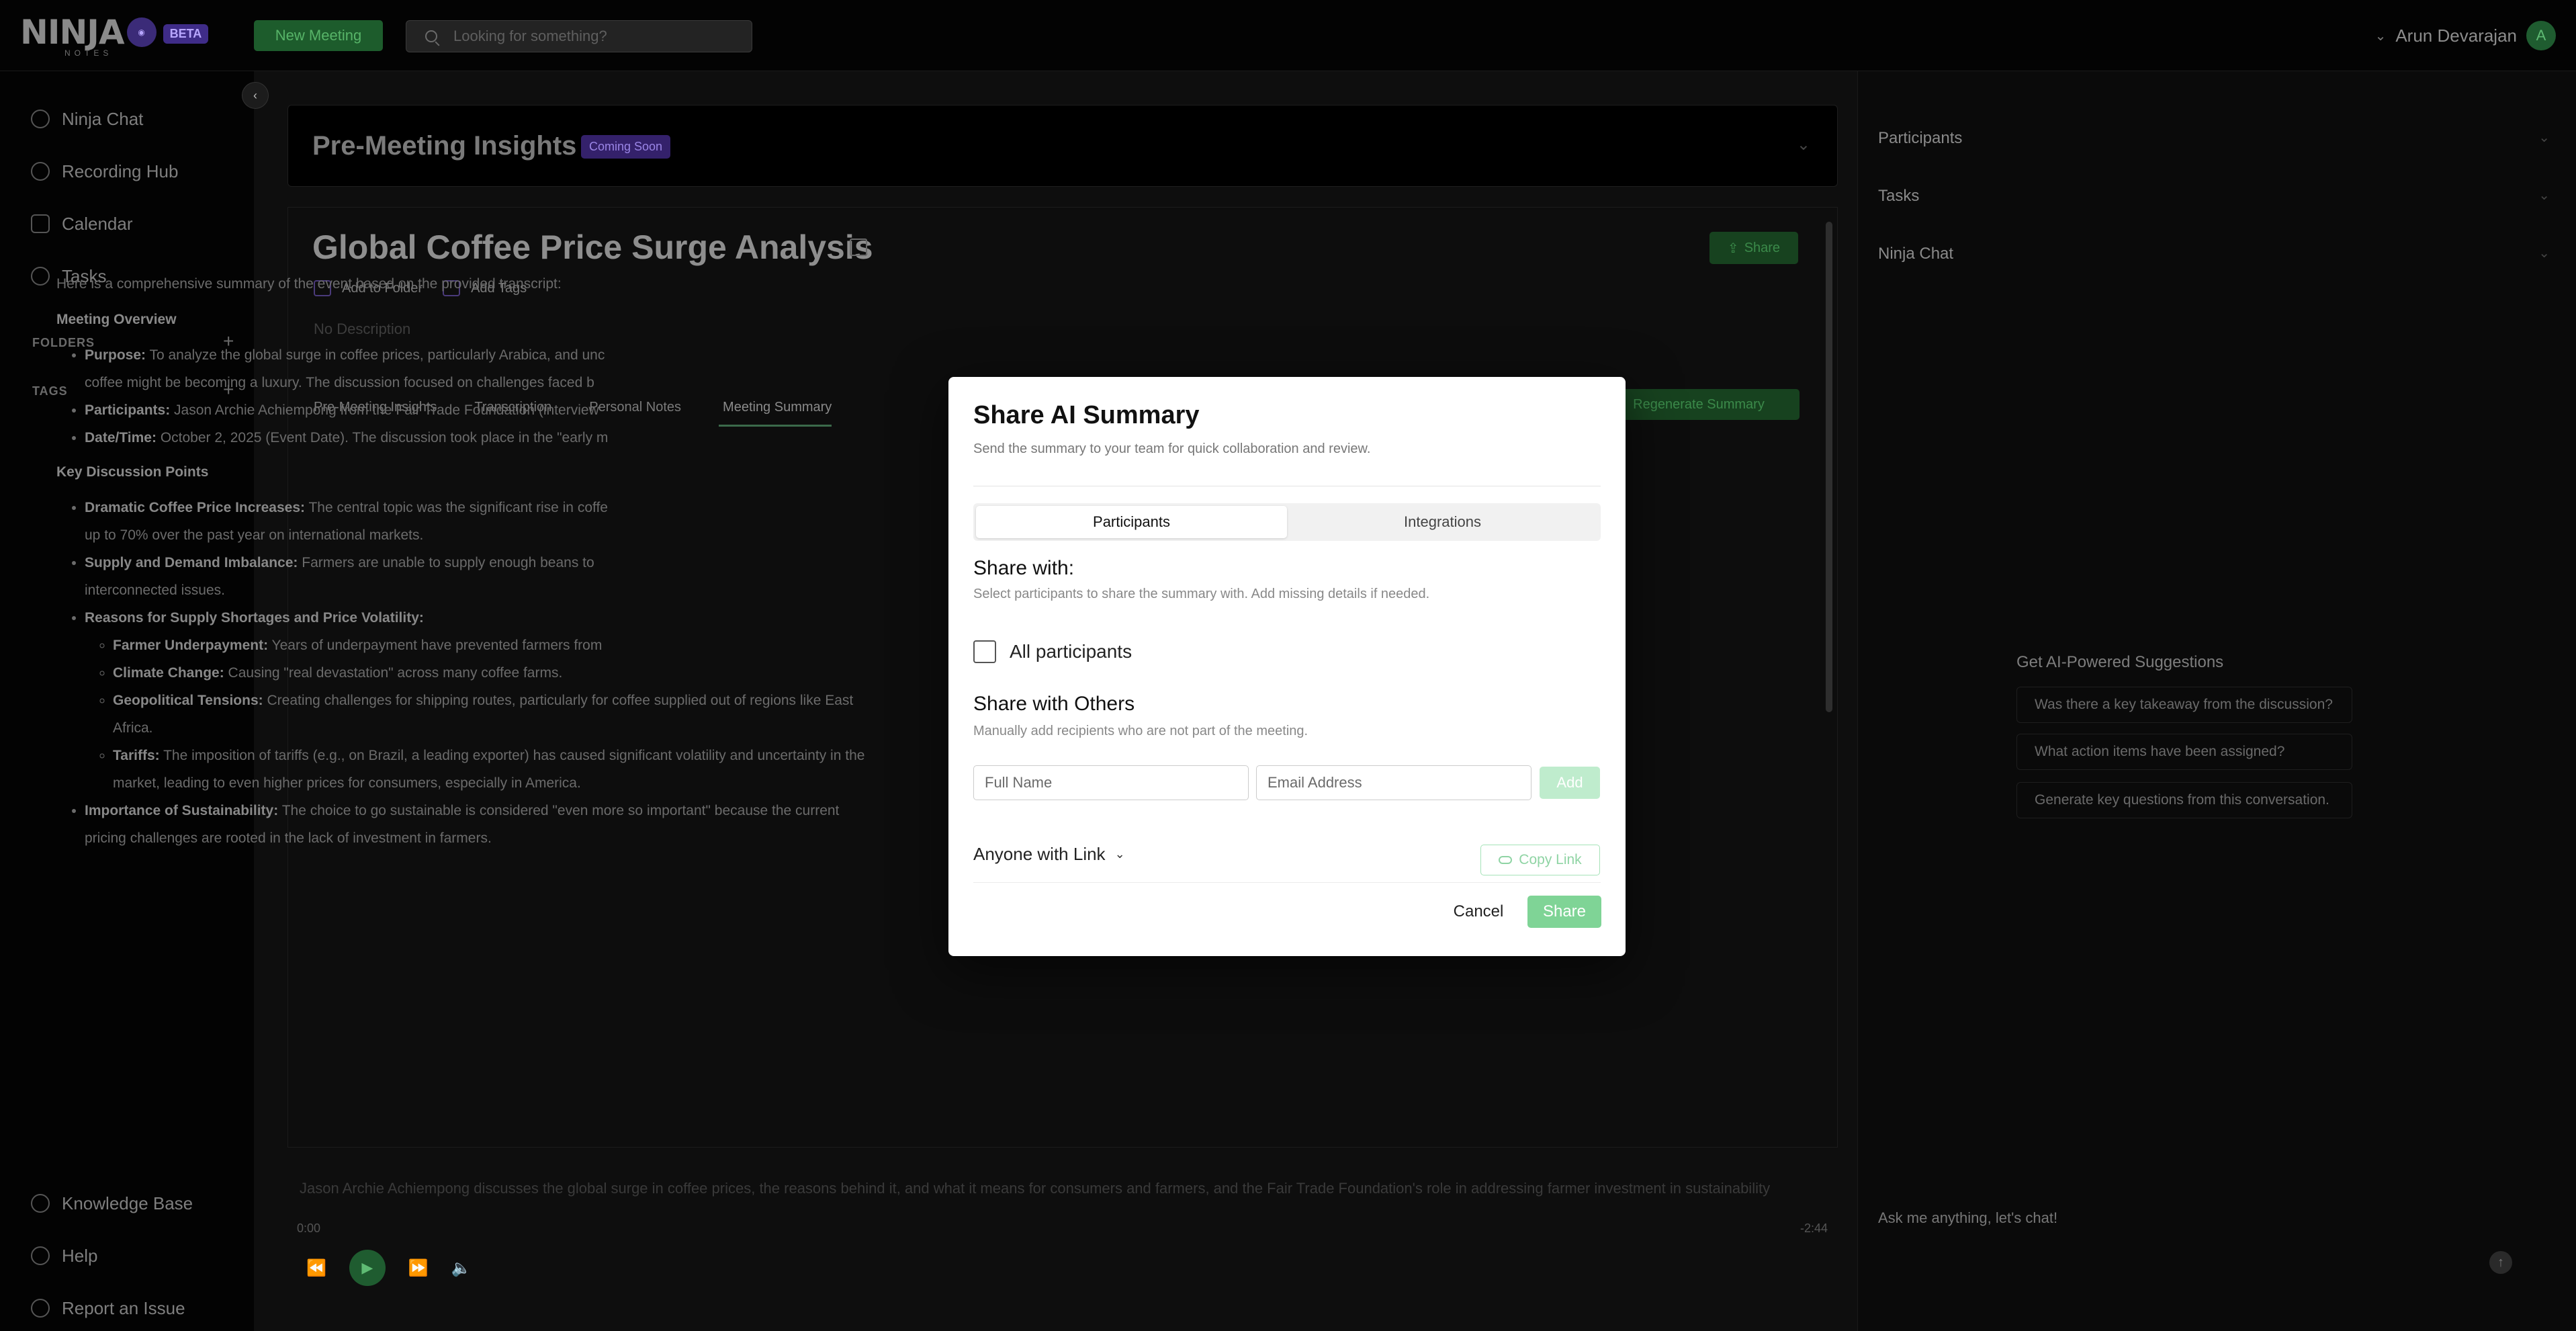 Image resolution: width=2576 pixels, height=1331 pixels. What do you see at coordinates (133, 472) in the screenshot?
I see `section-heading: Key Discussion Points` at bounding box center [133, 472].